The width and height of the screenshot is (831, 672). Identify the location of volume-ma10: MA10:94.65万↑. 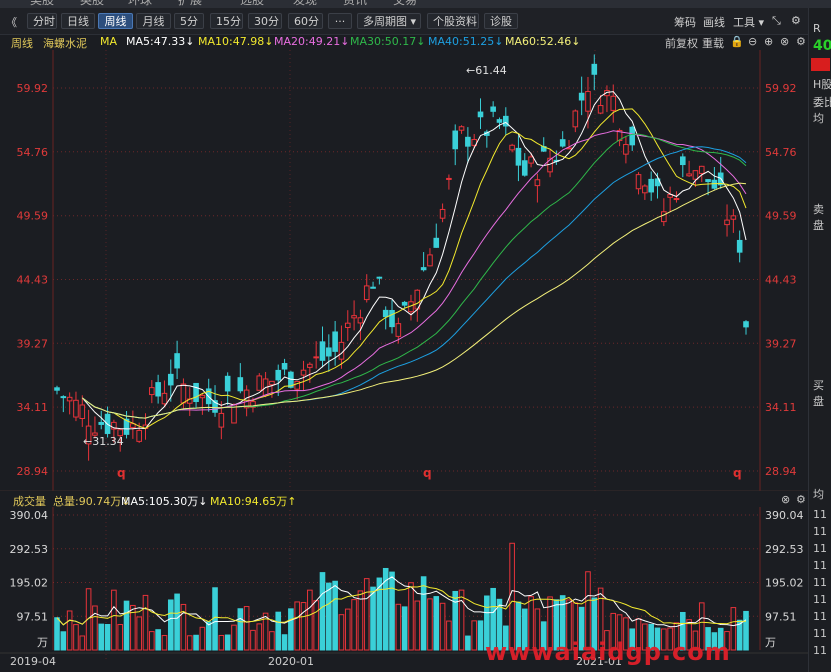
(253, 501).